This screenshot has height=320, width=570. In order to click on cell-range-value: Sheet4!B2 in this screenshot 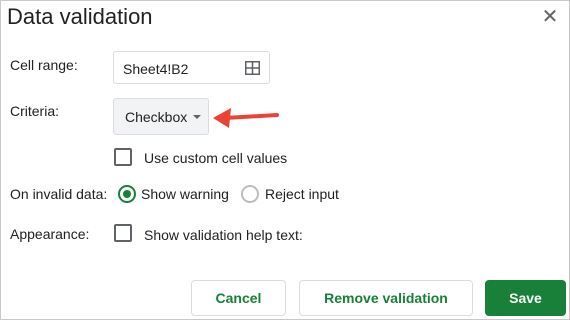, I will do `click(156, 69)`.